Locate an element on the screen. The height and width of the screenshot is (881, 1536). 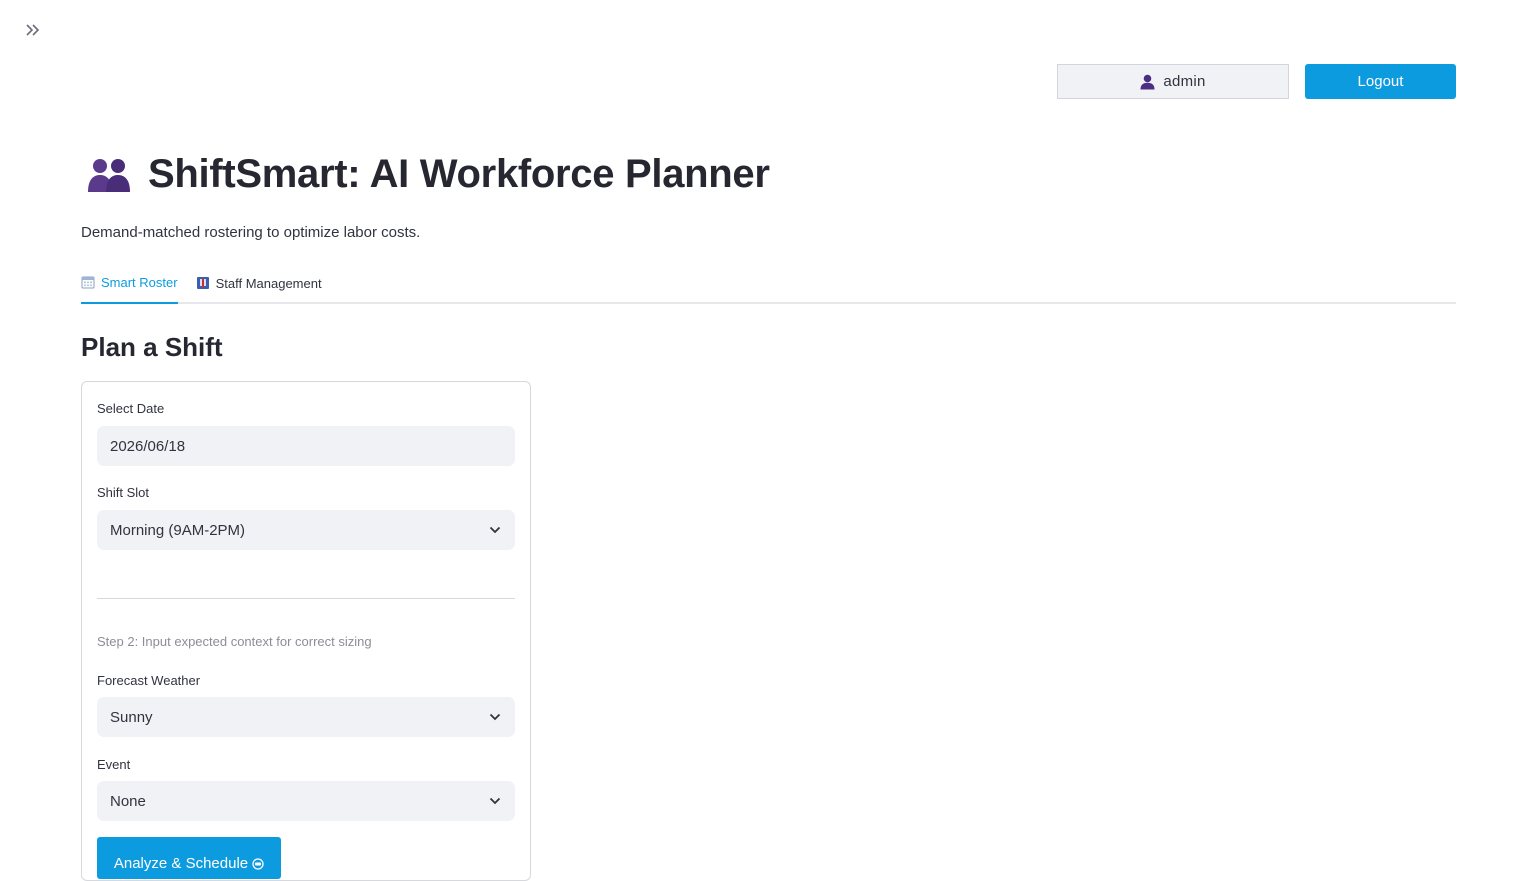
staff-card-icon is located at coordinates (202, 283).